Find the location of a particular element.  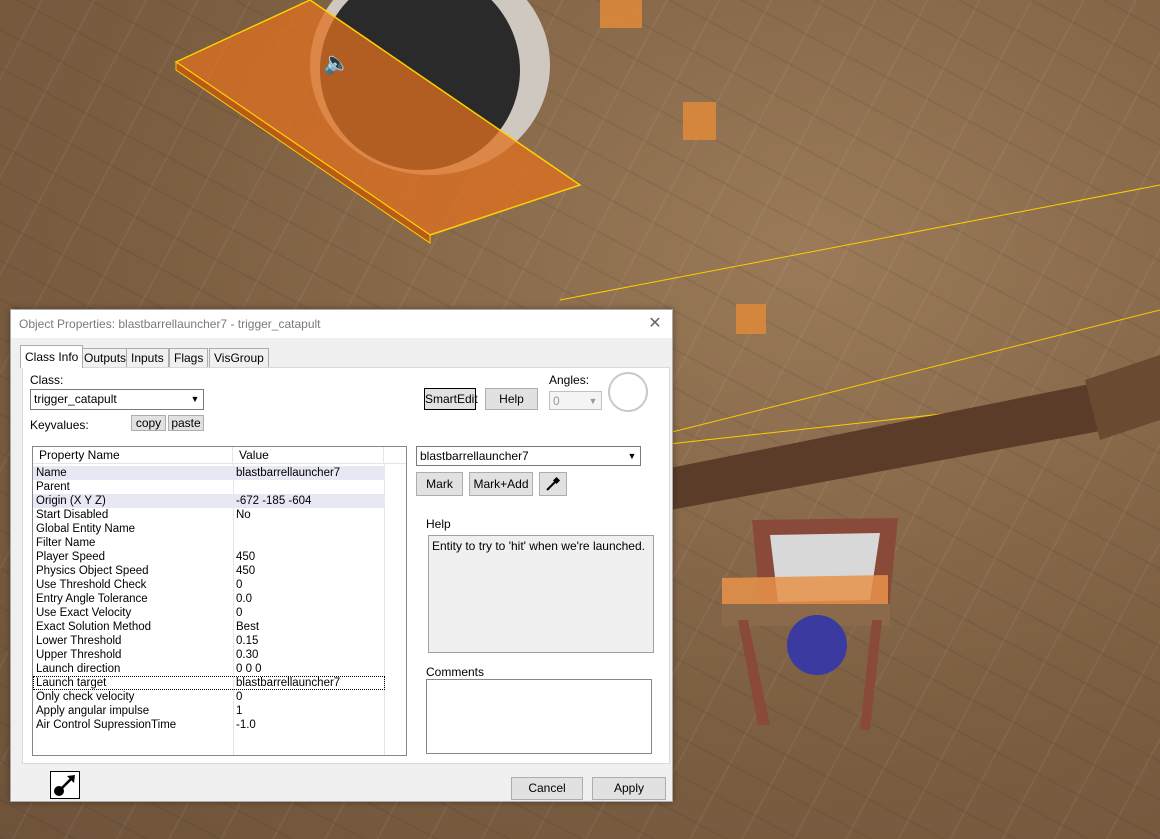

pin-icon is located at coordinates (64, 785).